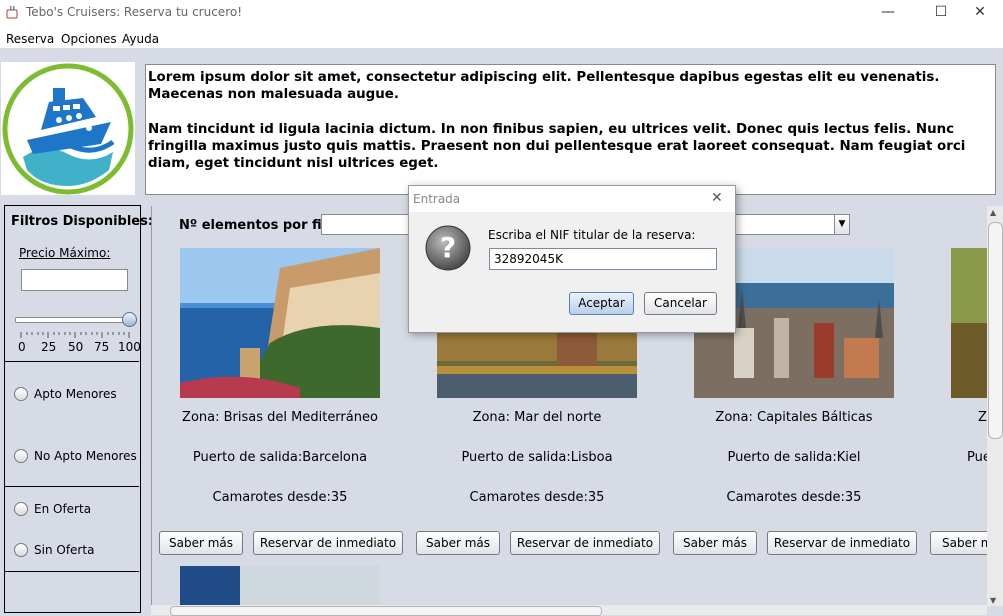  What do you see at coordinates (794, 457) in the screenshot?
I see `card-3-puerto: Puerto de salida:Kiel` at bounding box center [794, 457].